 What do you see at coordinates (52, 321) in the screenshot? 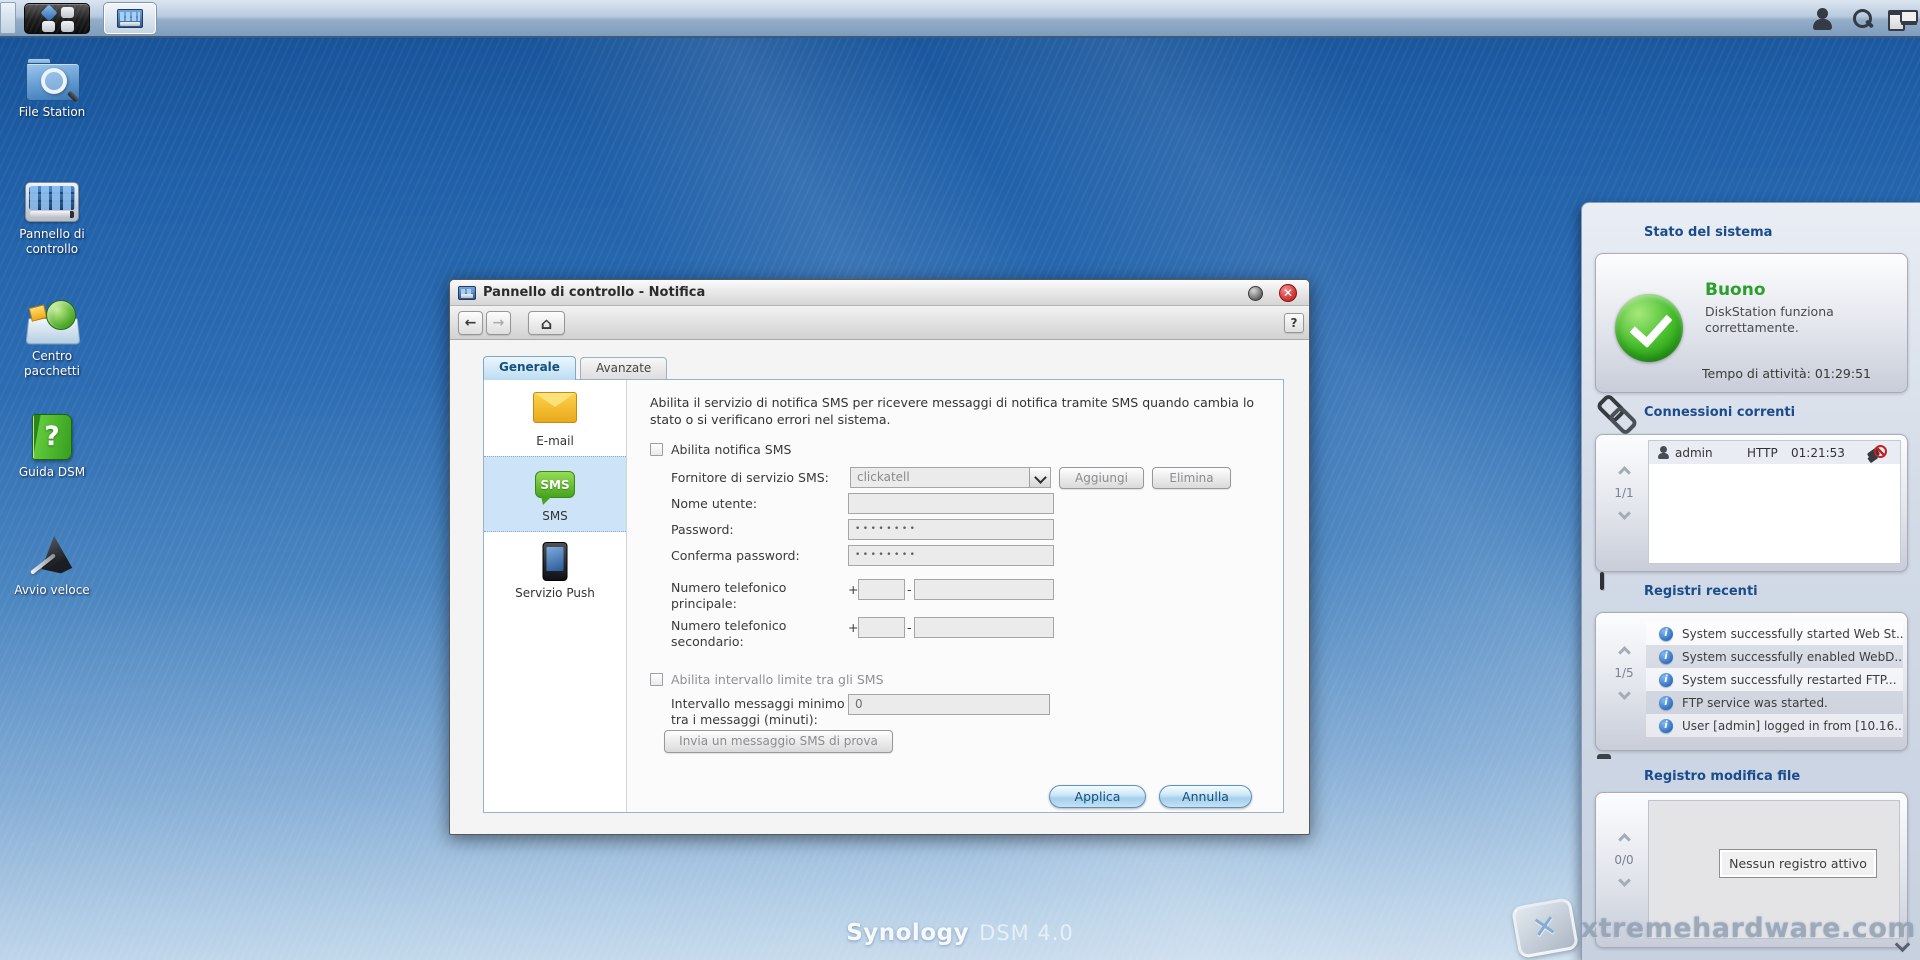
I see `package-center-icon` at bounding box center [52, 321].